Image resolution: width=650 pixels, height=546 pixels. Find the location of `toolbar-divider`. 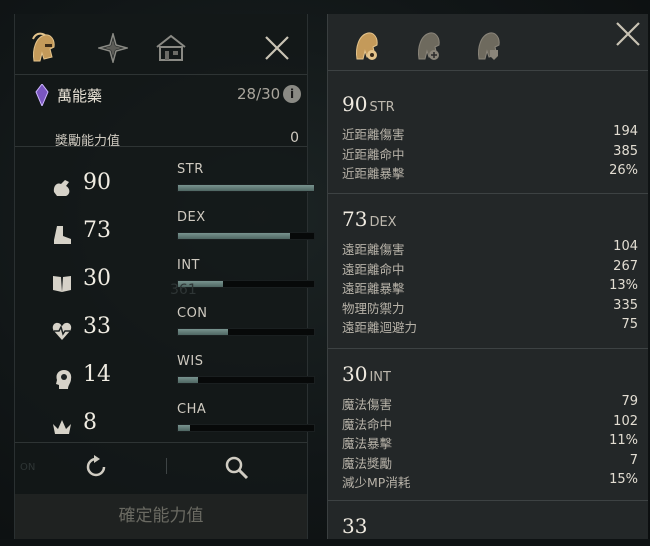

toolbar-divider is located at coordinates (166, 466).